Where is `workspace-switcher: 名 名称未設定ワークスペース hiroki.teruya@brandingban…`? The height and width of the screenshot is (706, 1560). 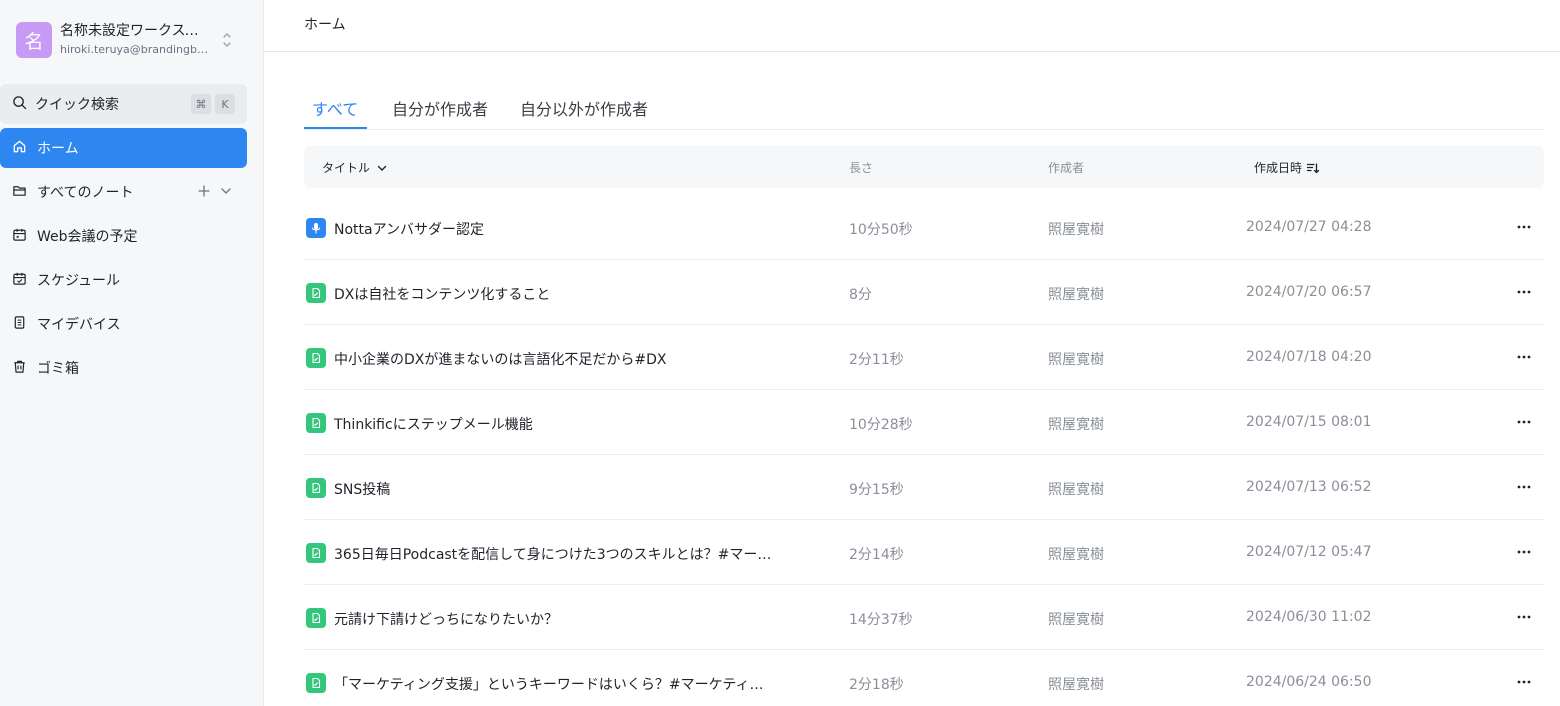
workspace-switcher: 名 名称未設定ワークスペース hiroki.teruya@brandingban… is located at coordinates (132, 40).